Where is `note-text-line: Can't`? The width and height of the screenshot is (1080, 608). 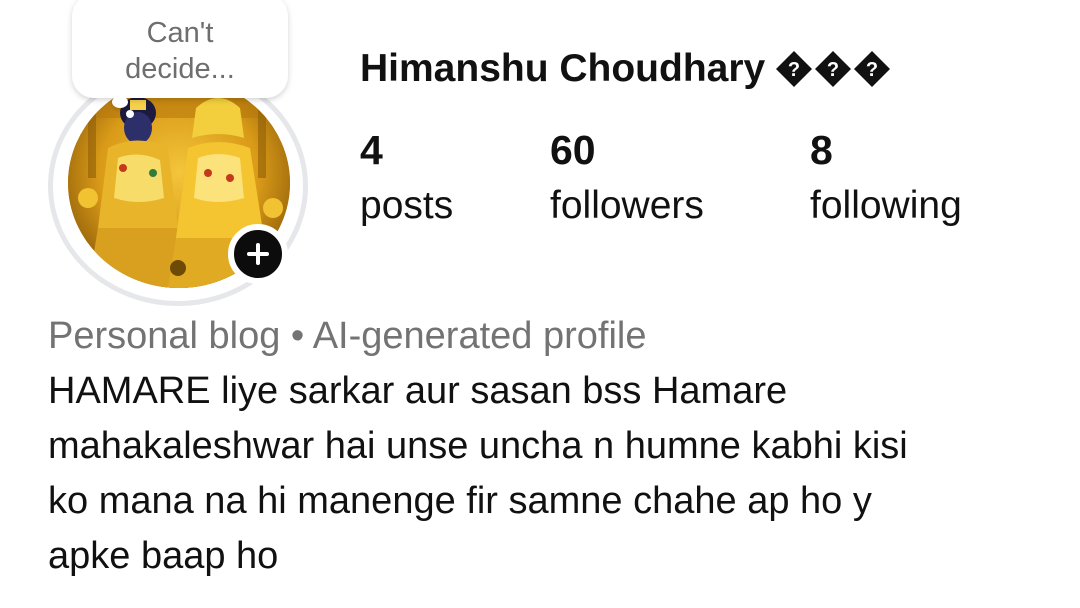
note-text-line: Can't is located at coordinates (180, 33).